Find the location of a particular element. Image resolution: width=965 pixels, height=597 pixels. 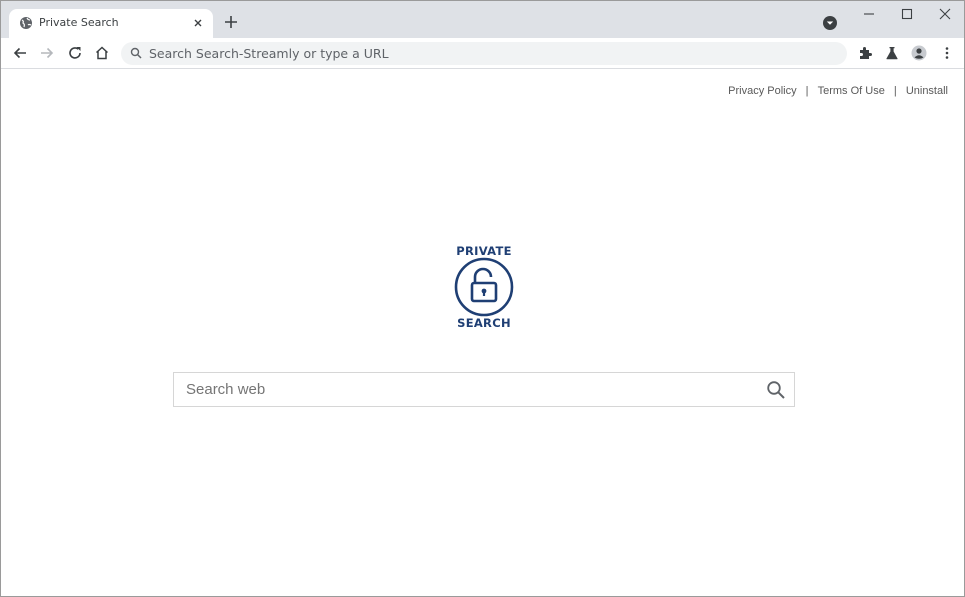

globe-icon is located at coordinates (26, 23).